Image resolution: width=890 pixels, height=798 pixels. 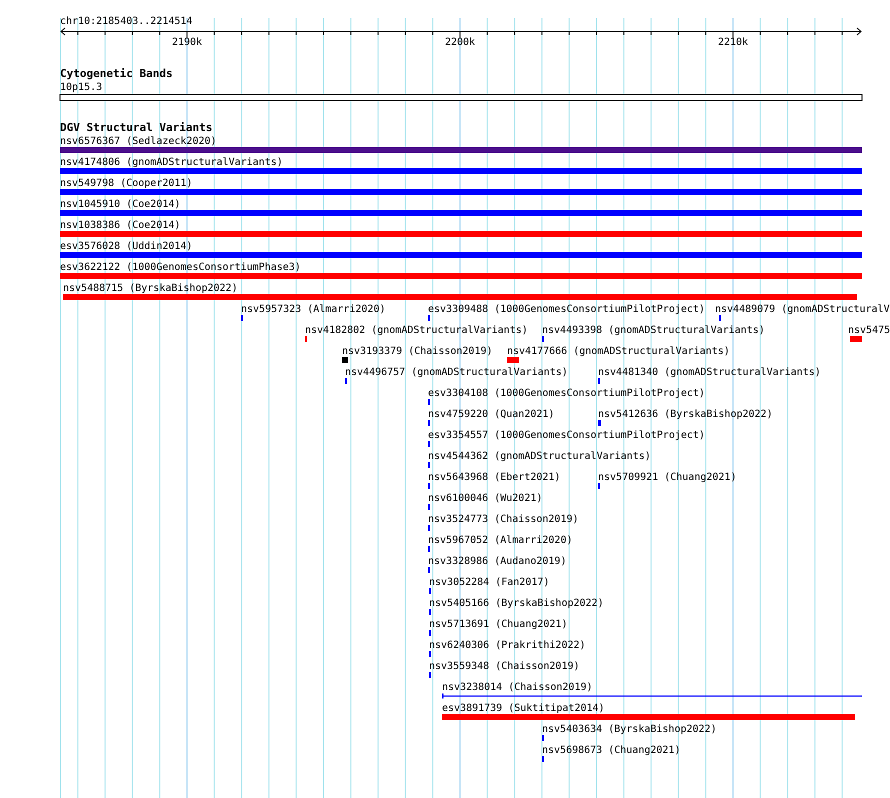 I want to click on variant-line, so click(x=652, y=696).